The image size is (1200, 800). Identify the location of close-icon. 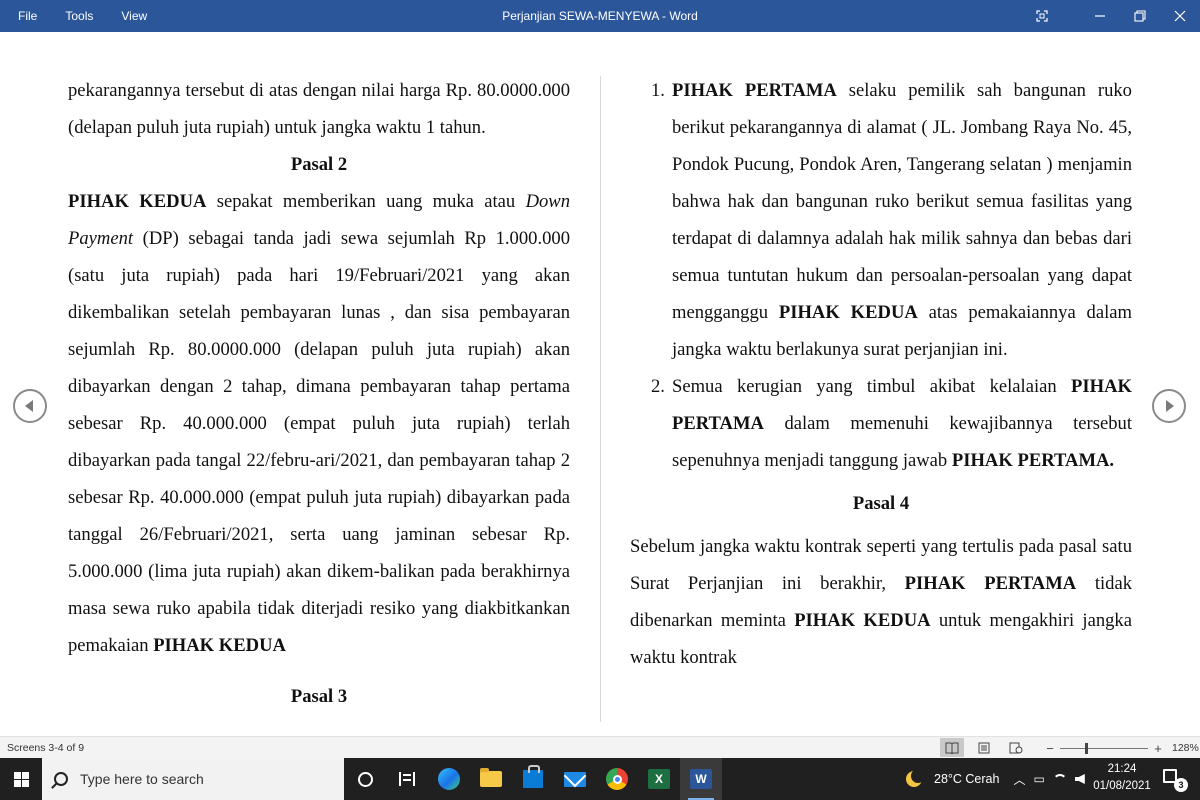
(1180, 16).